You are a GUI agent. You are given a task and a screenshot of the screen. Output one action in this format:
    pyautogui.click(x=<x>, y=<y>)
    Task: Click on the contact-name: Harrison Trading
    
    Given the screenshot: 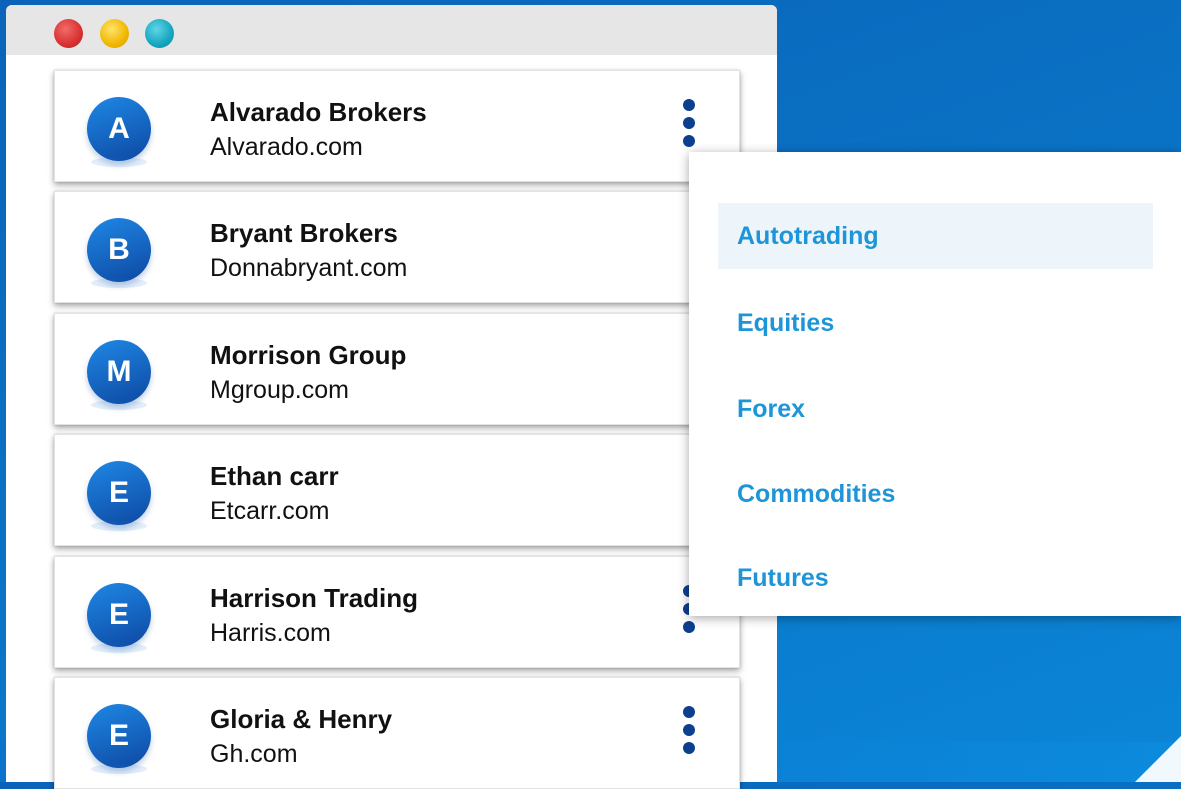 What is the action you would take?
    pyautogui.click(x=314, y=598)
    